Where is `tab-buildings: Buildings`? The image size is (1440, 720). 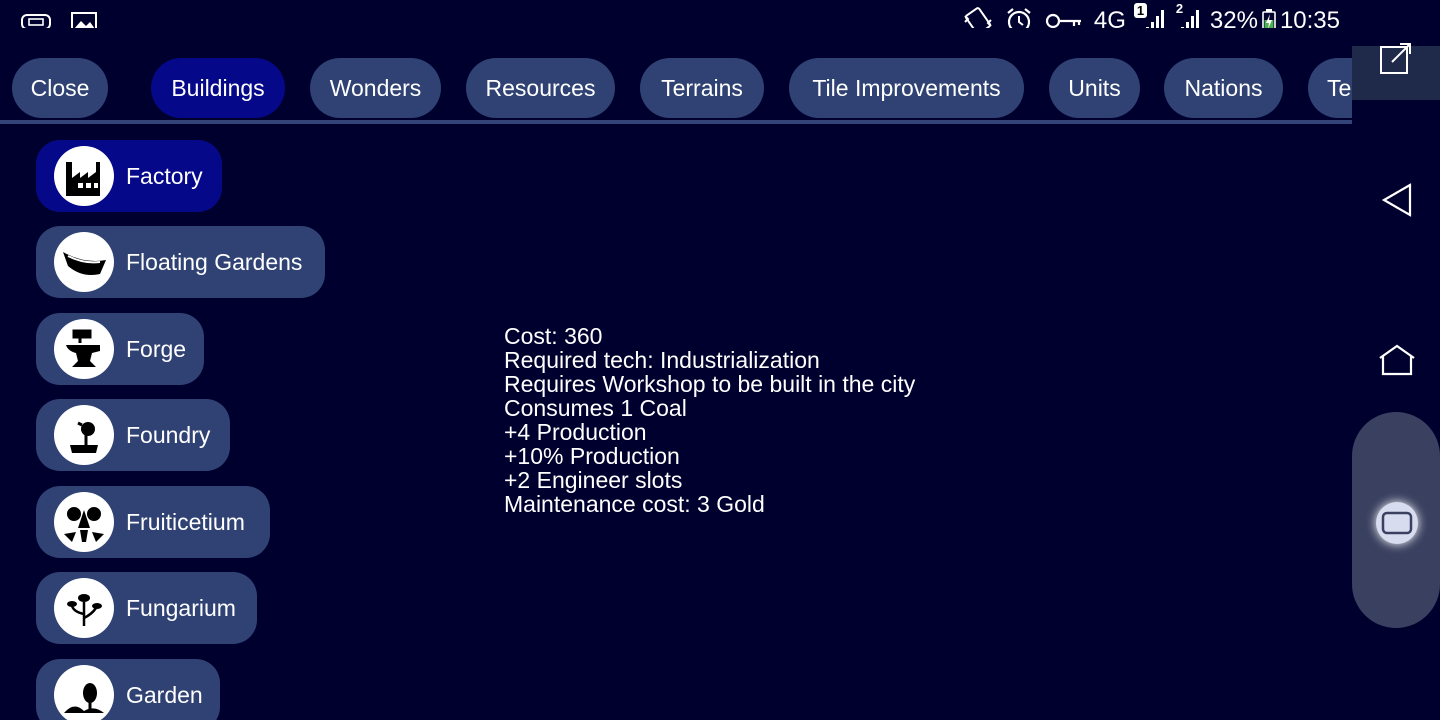 tab-buildings: Buildings is located at coordinates (218, 88).